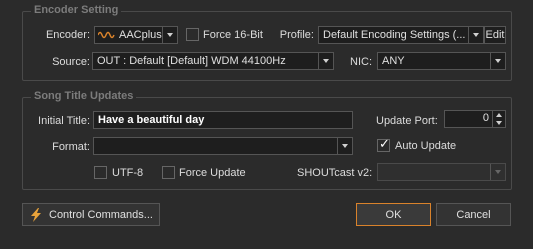 Image resolution: width=533 pixels, height=249 pixels. What do you see at coordinates (76, 10) in the screenshot?
I see `encoder-setting-title: Encoder Setting` at bounding box center [76, 10].